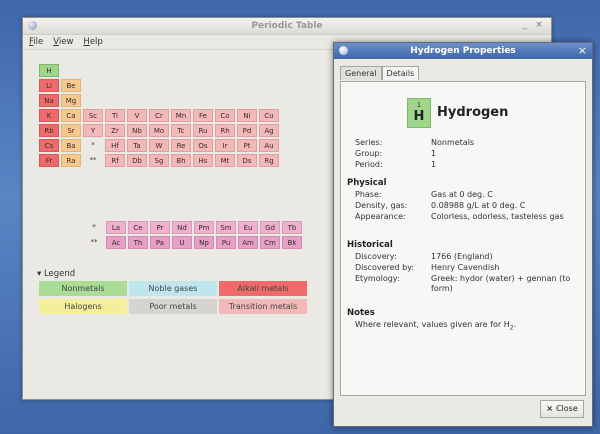 The width and height of the screenshot is (600, 434). I want to click on element-cell: Li, so click(49, 85).